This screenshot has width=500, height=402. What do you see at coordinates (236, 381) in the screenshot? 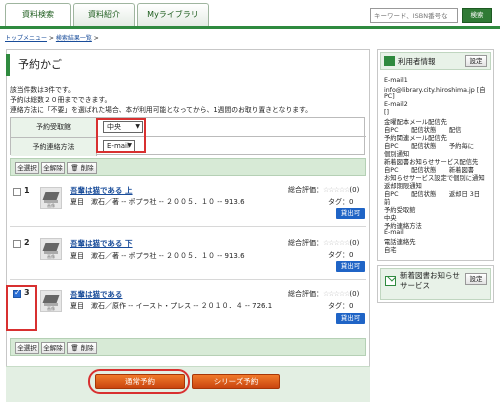
I see `series-reserve-button: シリーズ予約` at bounding box center [236, 381].